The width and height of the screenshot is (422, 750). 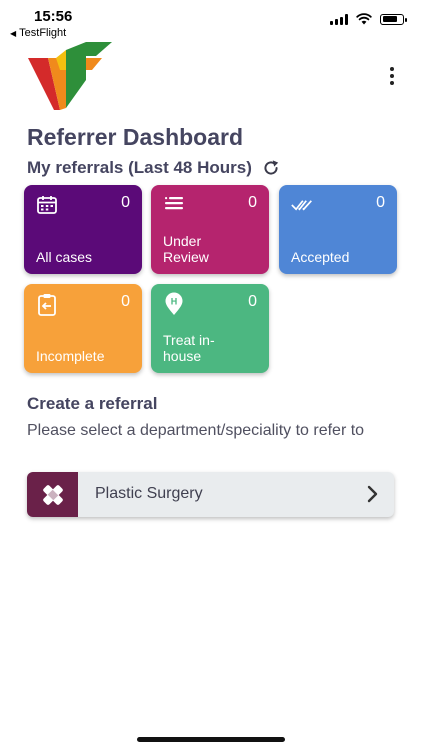 I want to click on treat-in-house-card: H 0 Treat in-house, so click(x=210, y=328).